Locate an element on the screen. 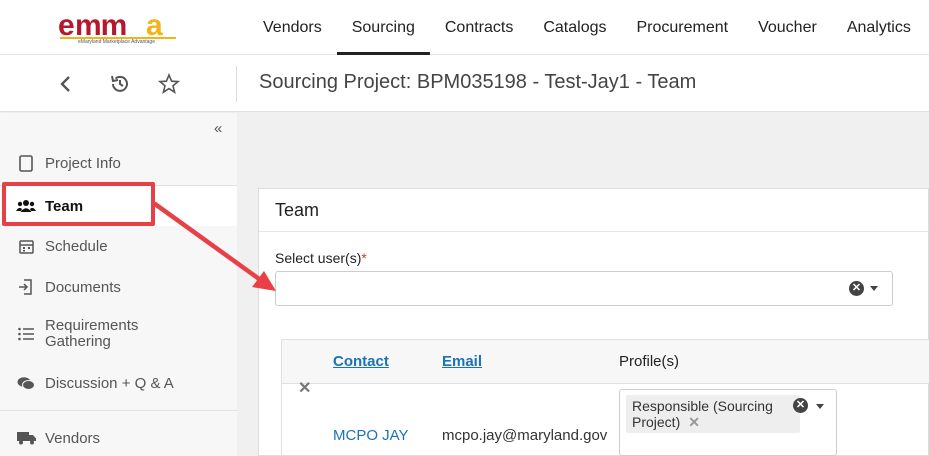  nav-vendors: Vendors is located at coordinates (292, 27).